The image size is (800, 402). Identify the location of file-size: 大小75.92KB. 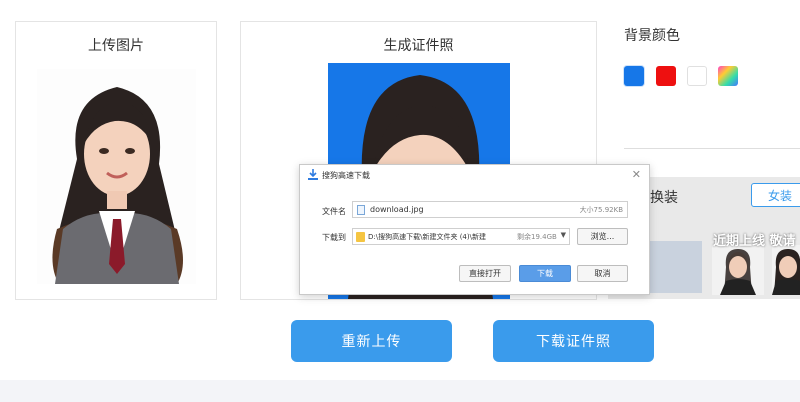
(601, 210).